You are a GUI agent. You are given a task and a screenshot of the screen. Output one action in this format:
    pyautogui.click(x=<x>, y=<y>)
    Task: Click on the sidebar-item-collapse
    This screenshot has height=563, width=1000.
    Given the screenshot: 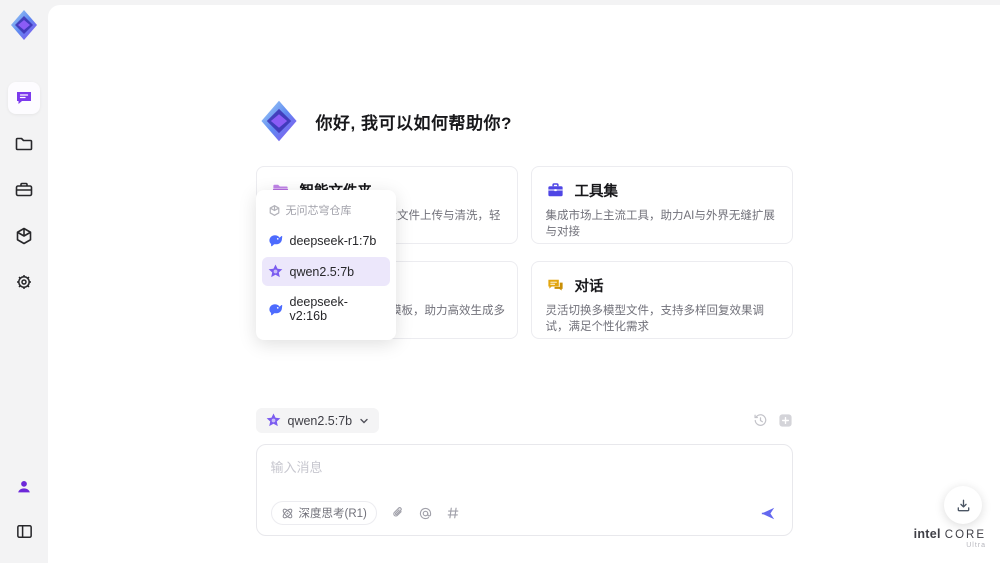 What is the action you would take?
    pyautogui.click(x=24, y=531)
    